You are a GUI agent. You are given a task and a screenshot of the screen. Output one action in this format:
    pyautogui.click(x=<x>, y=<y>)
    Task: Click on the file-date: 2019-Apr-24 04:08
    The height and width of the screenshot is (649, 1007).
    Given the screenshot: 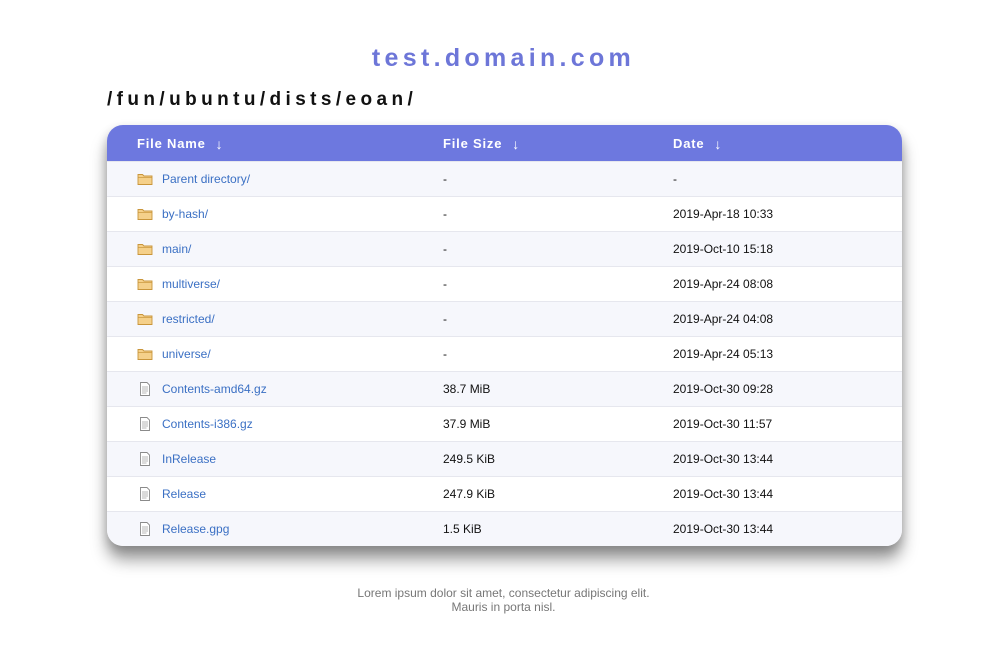 What is the action you would take?
    pyautogui.click(x=723, y=319)
    